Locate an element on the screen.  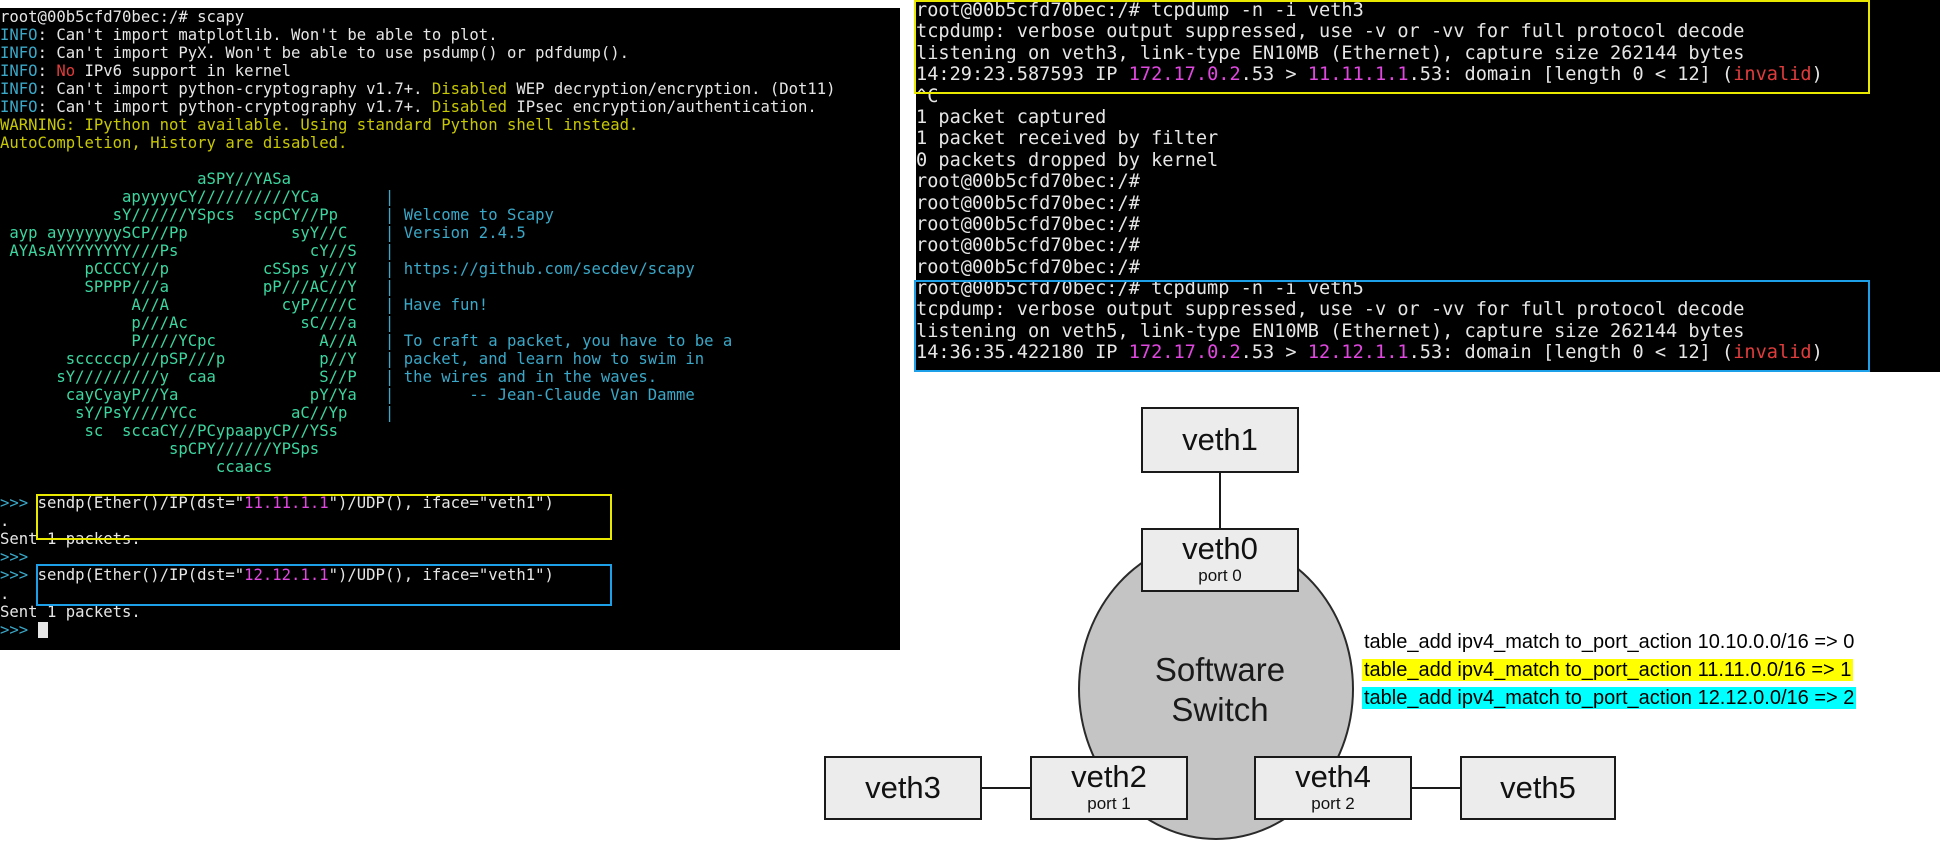
scapy-text: SPPPP///a pP///AC//Y is located at coordinates (192, 287).